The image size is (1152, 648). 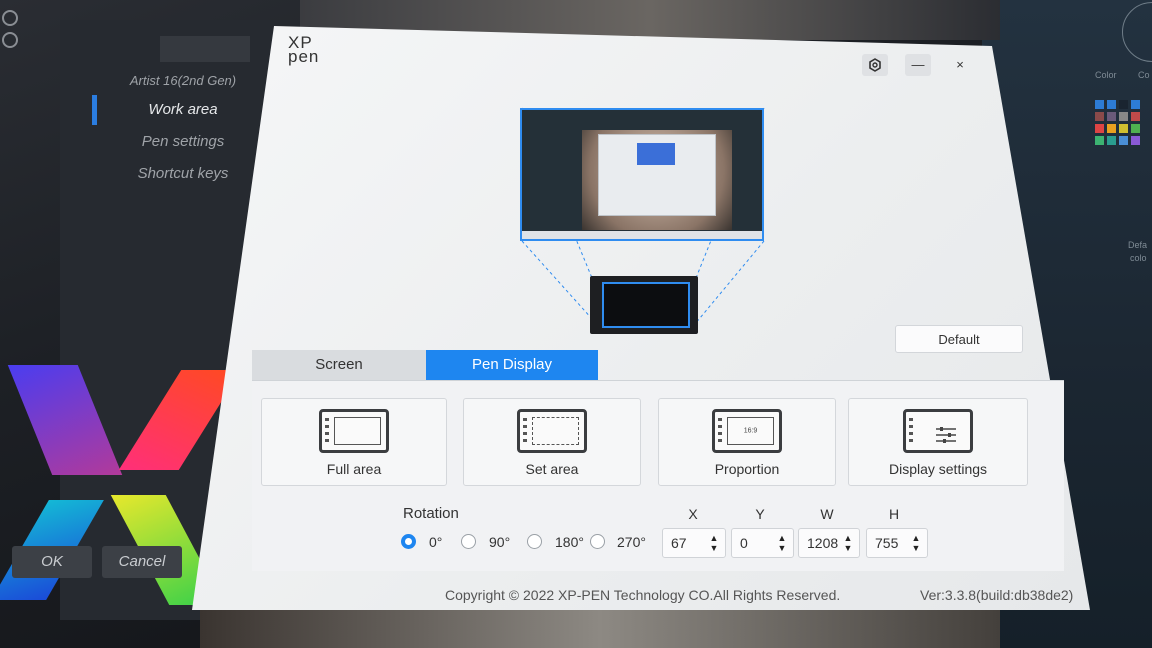 I want to click on active-indicator, so click(x=94, y=110).